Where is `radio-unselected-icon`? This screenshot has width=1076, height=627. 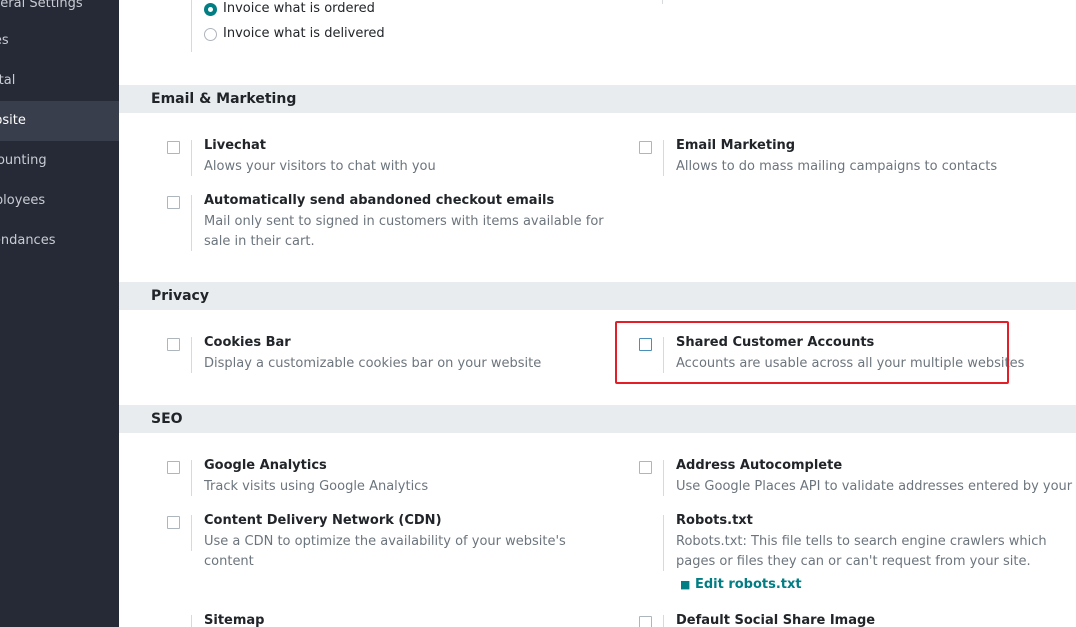
radio-unselected-icon is located at coordinates (210, 34).